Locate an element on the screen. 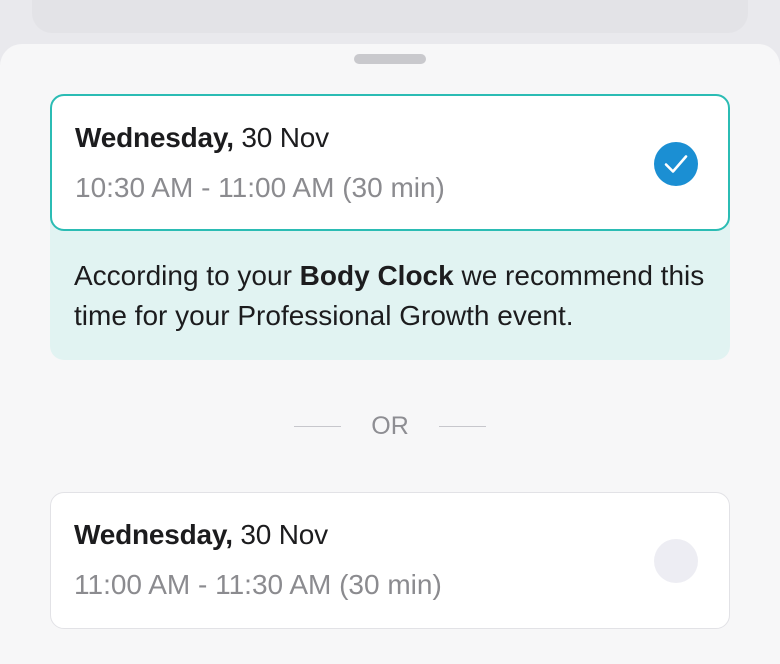 This screenshot has height=664, width=780. or-divider: OR is located at coordinates (390, 427).